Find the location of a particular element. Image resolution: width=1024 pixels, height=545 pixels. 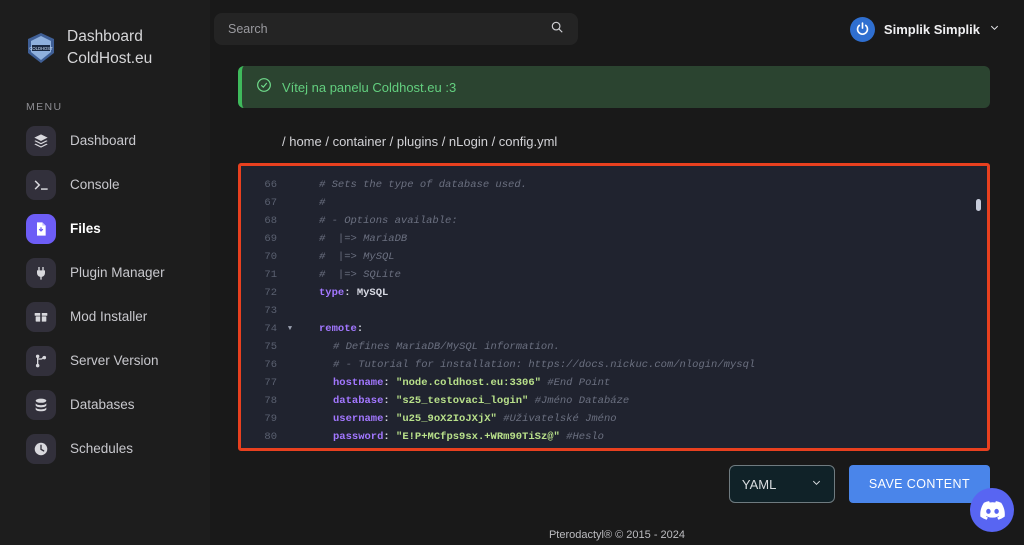

line-number: 74 is located at coordinates (270, 329).